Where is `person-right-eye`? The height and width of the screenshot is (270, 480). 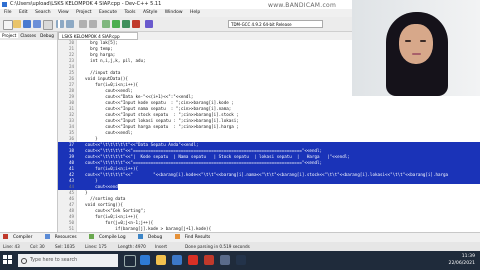 person-right-eye is located at coordinates (423, 41).